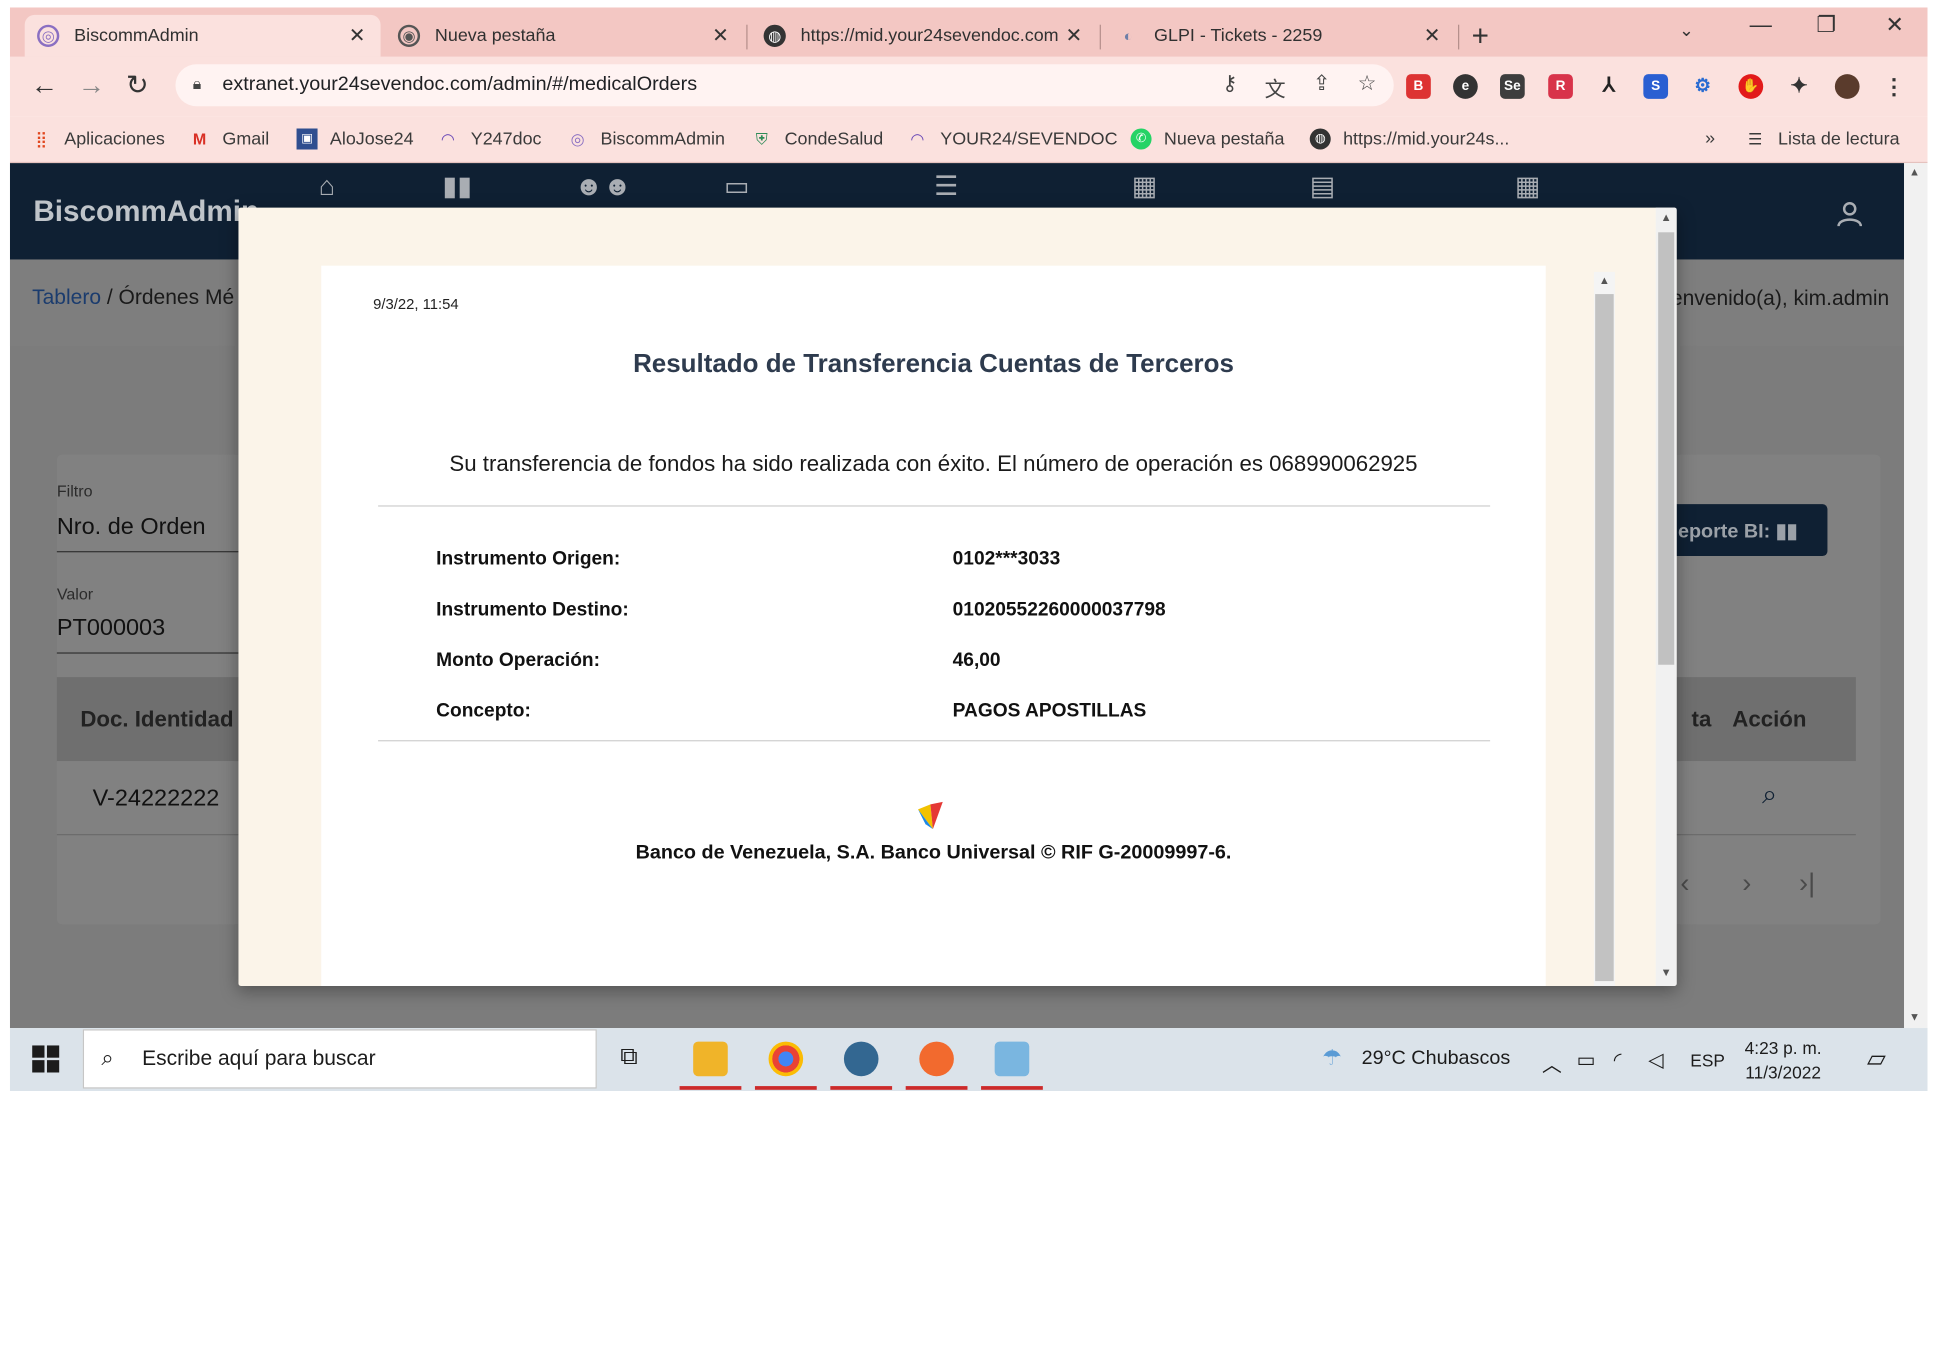  I want to click on divider, so click(934, 506).